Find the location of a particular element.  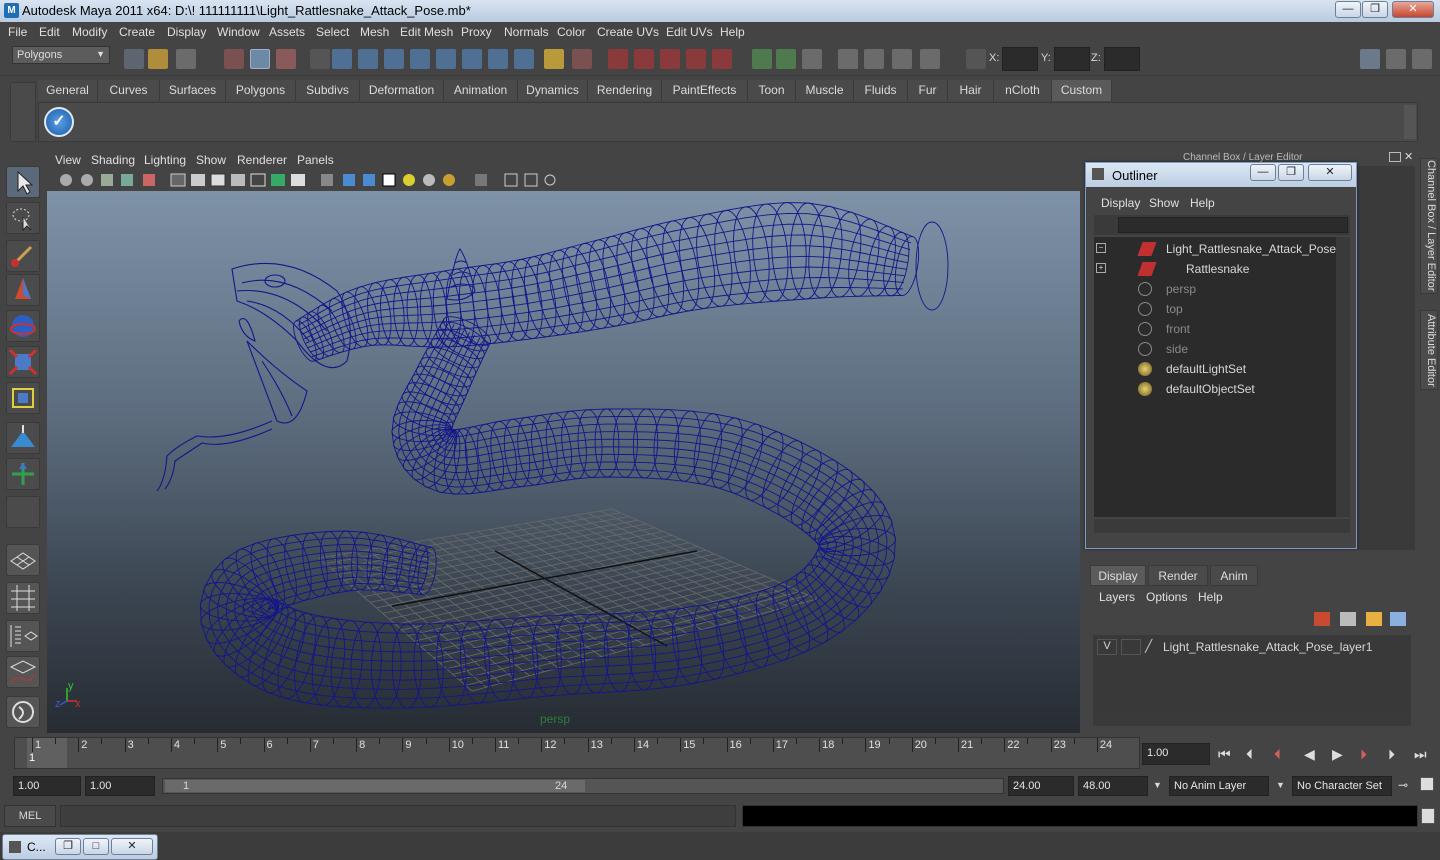

tab-fluids: Fluids is located at coordinates (881, 90).